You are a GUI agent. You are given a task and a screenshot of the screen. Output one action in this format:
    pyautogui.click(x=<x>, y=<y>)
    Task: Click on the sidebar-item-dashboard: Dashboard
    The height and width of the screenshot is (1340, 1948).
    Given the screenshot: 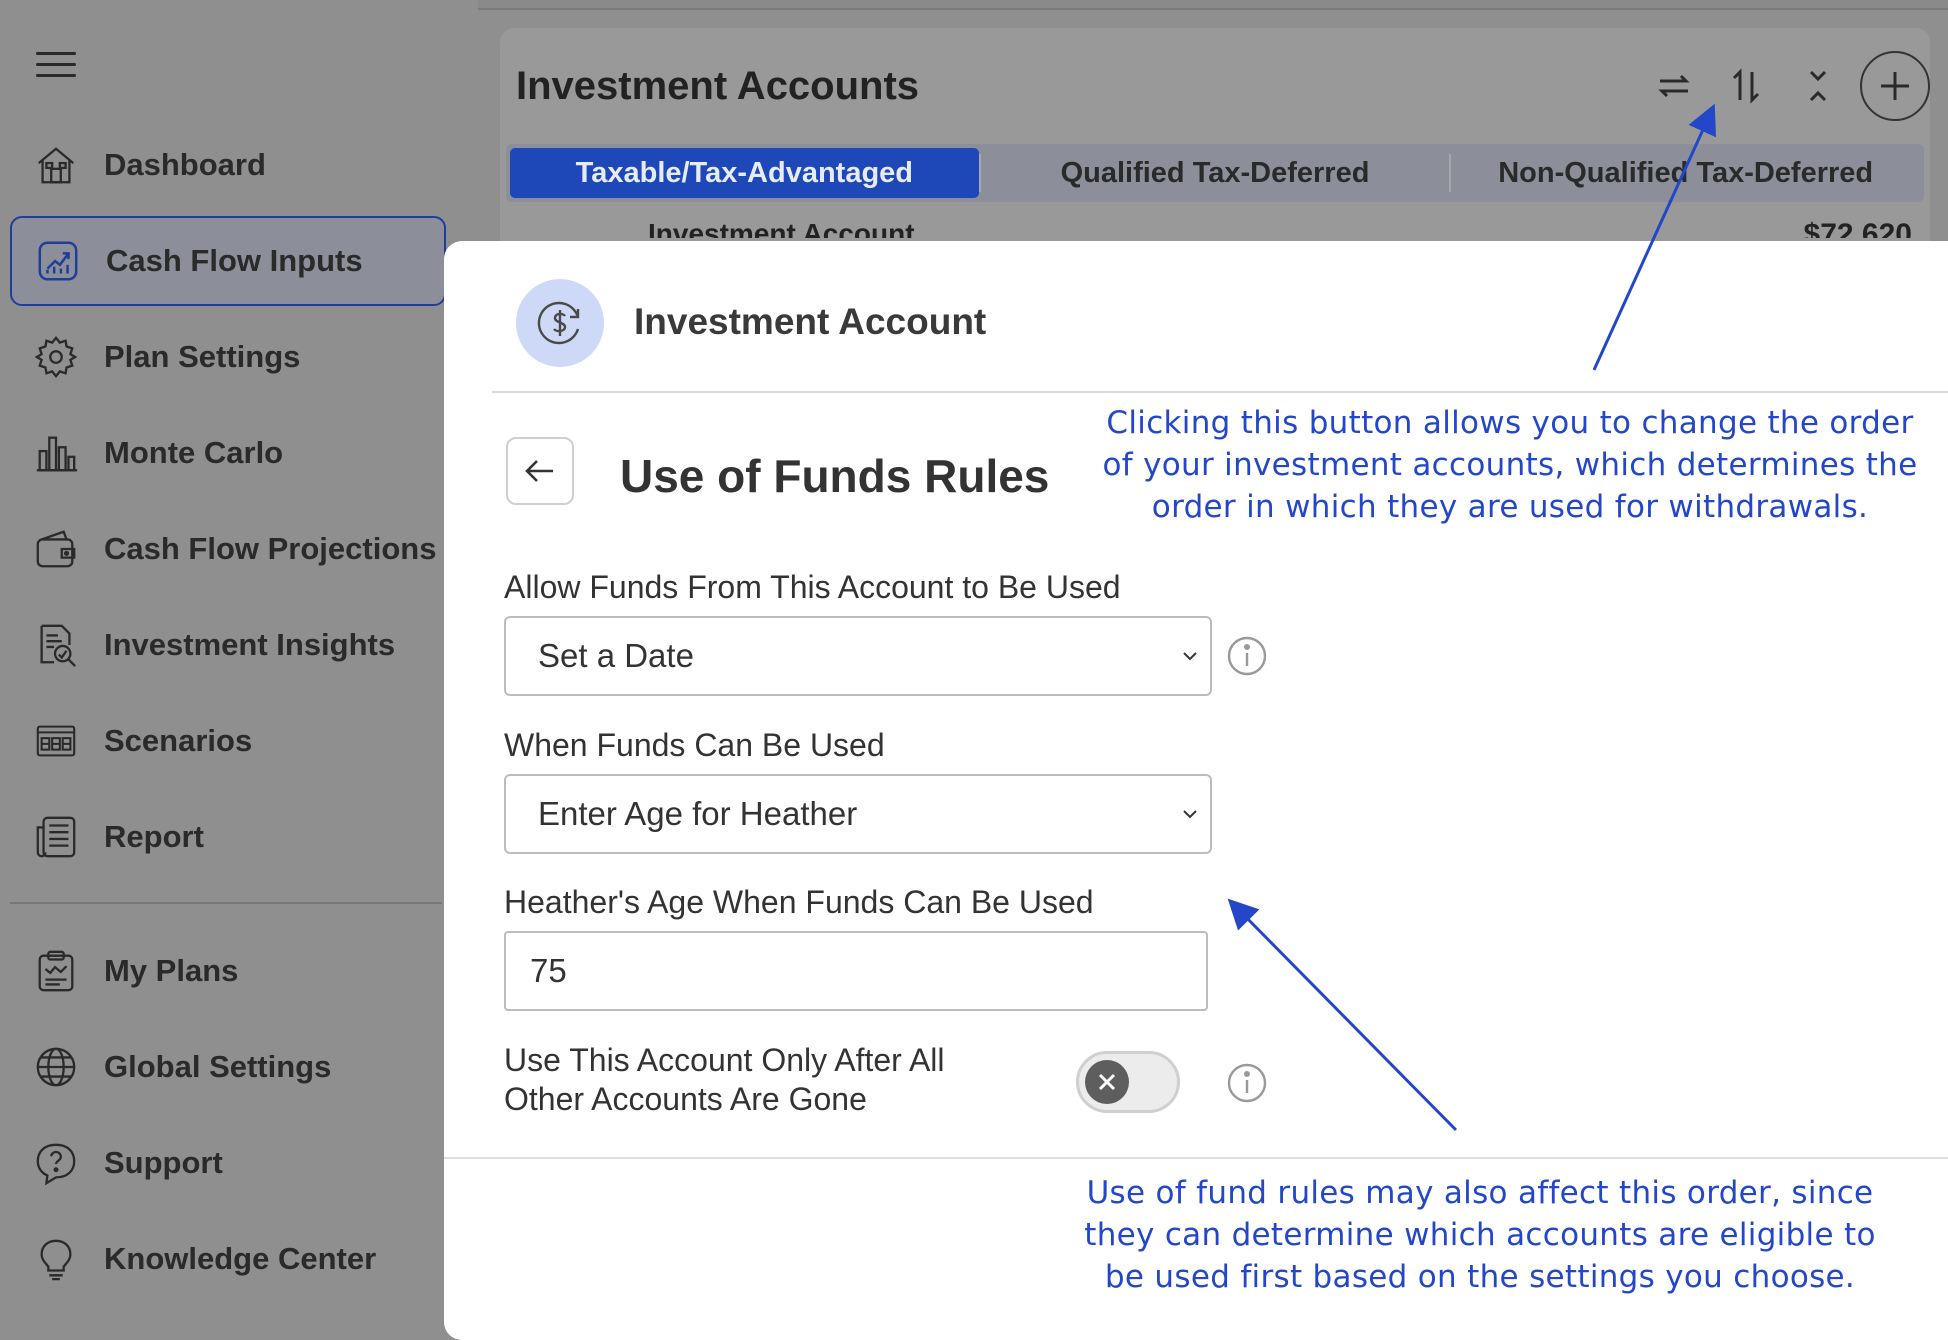 What is the action you would take?
    pyautogui.click(x=228, y=165)
    